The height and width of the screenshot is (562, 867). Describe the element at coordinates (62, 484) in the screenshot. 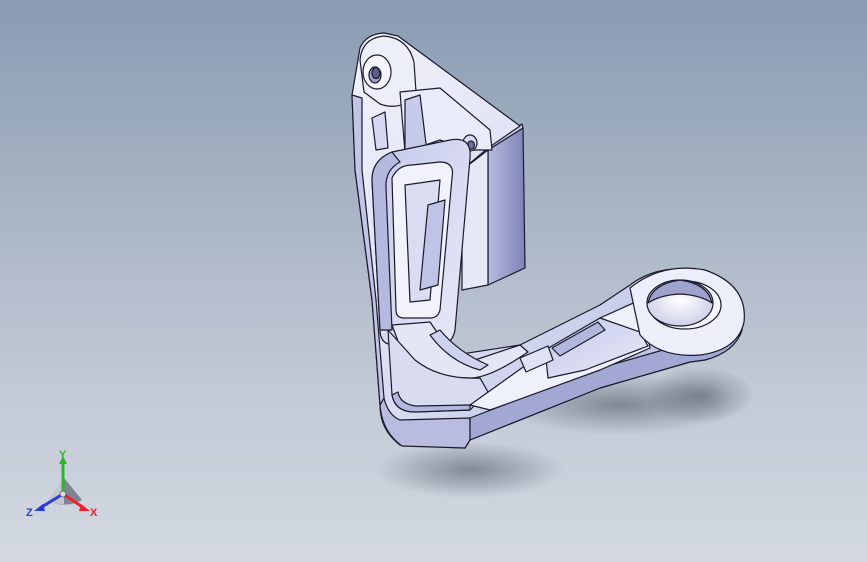

I see `coordinate-triad: Y X Z` at that location.